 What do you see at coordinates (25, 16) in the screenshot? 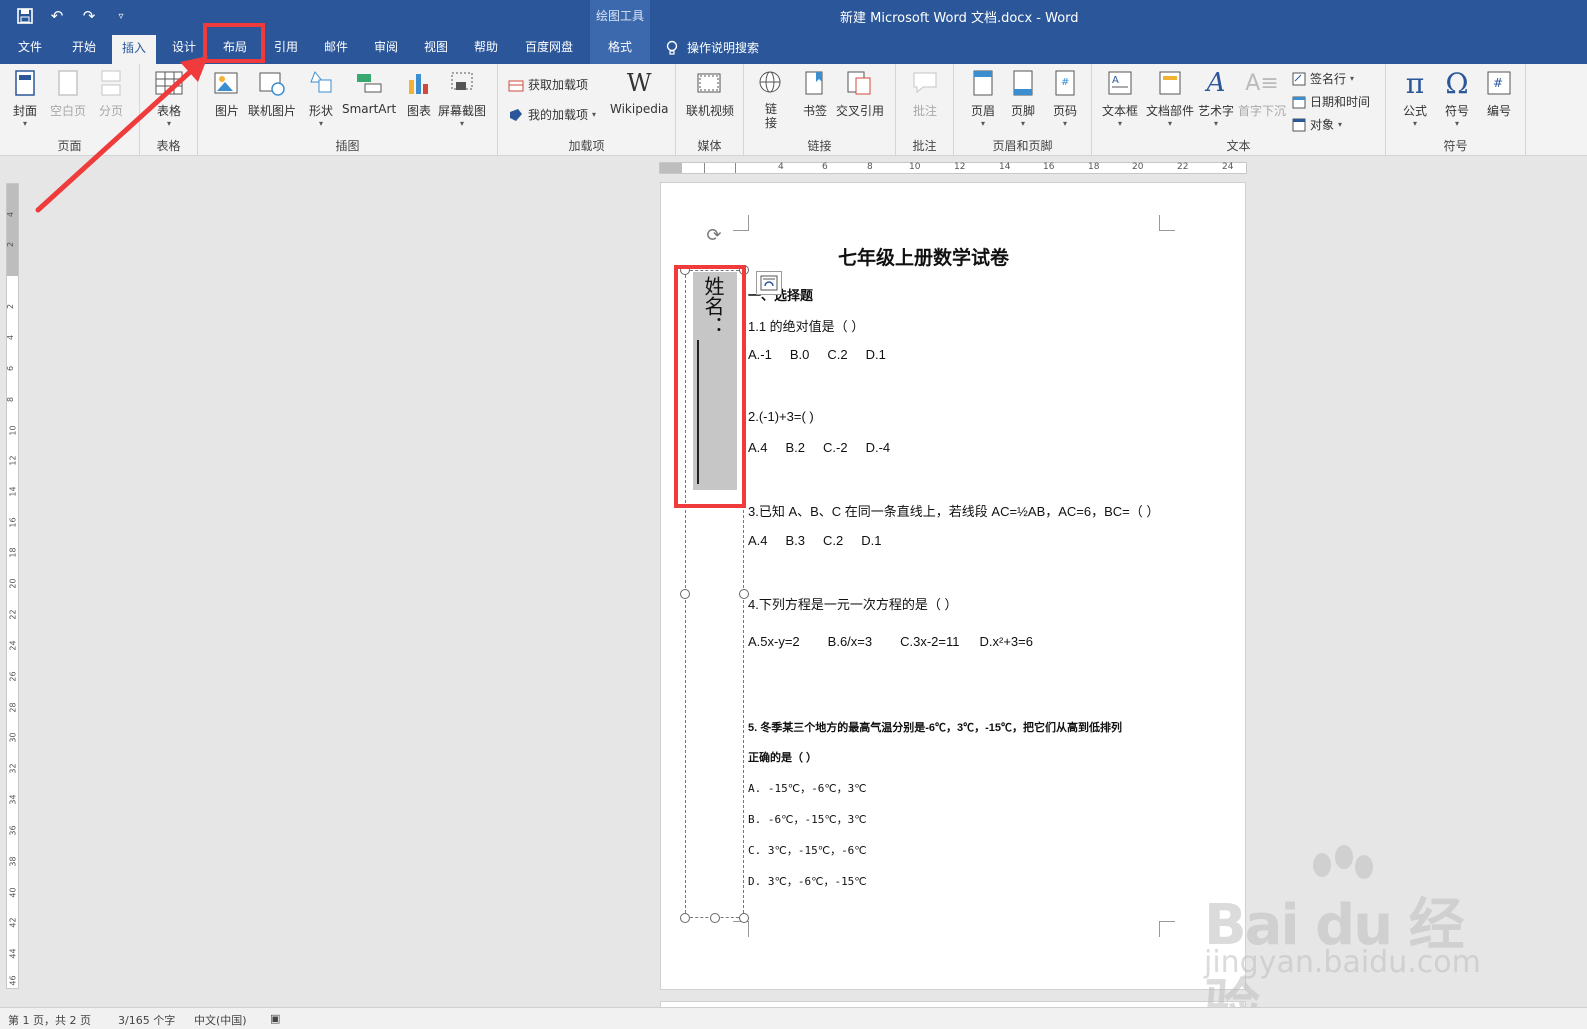
I see `save-icon` at bounding box center [25, 16].